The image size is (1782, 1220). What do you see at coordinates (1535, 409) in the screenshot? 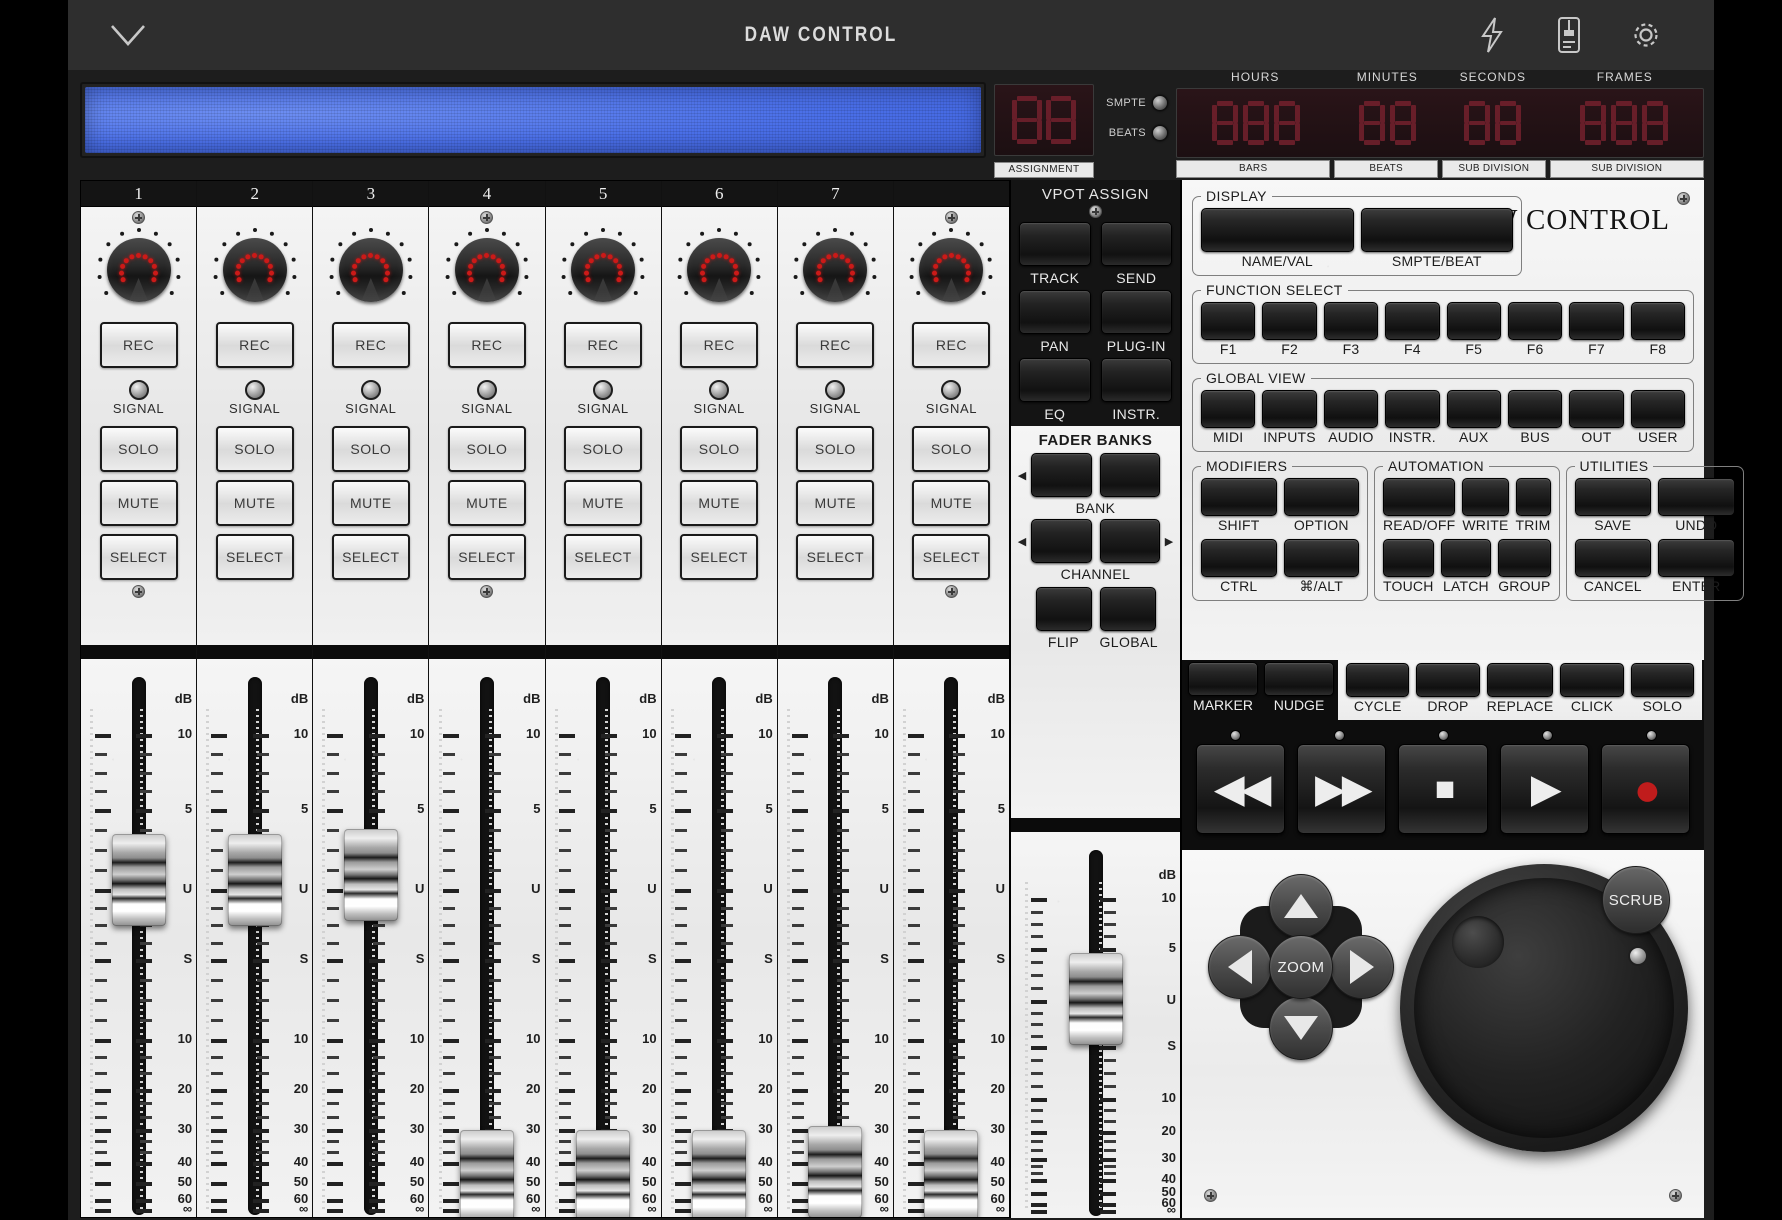
I see `global-view-bus-button` at bounding box center [1535, 409].